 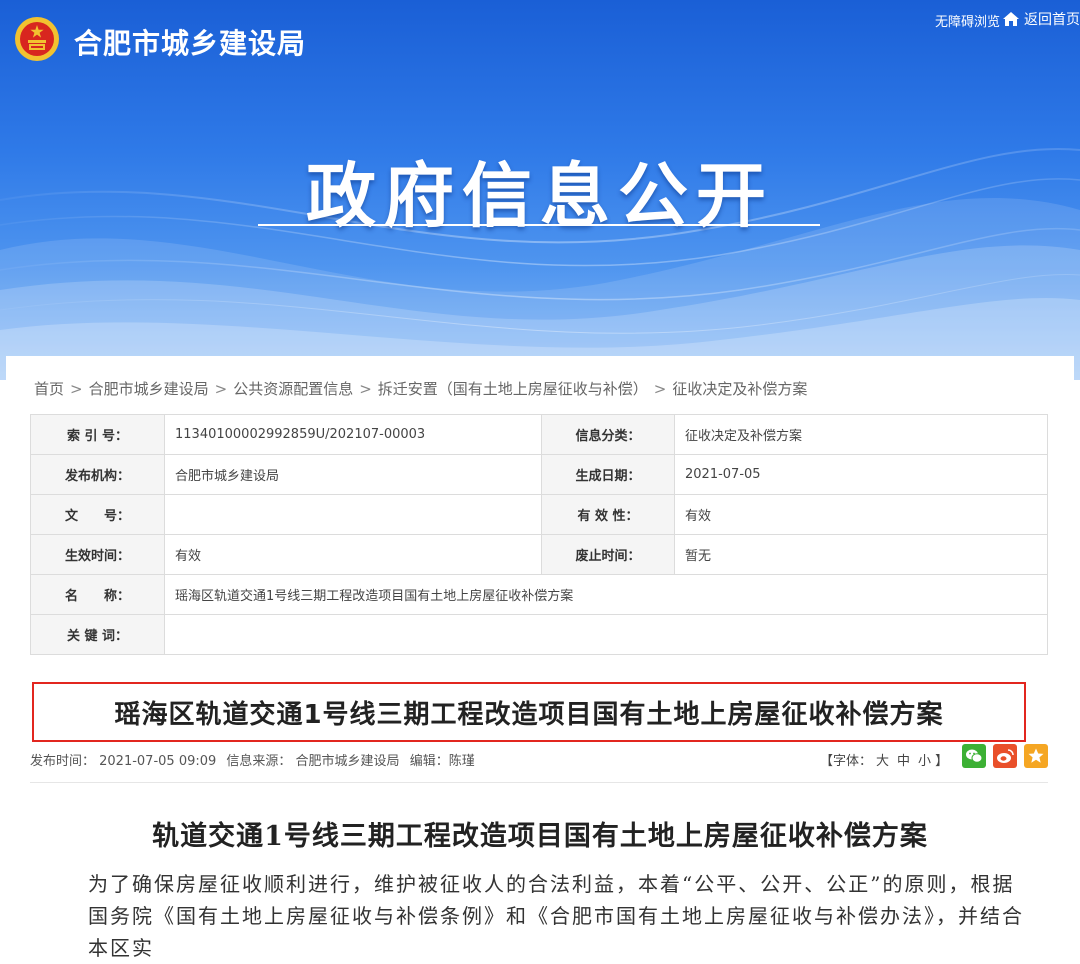 I want to click on table-row: 发布机构： 合肥市城乡建设局 生成日期： 2021-07-05, so click(x=539, y=474).